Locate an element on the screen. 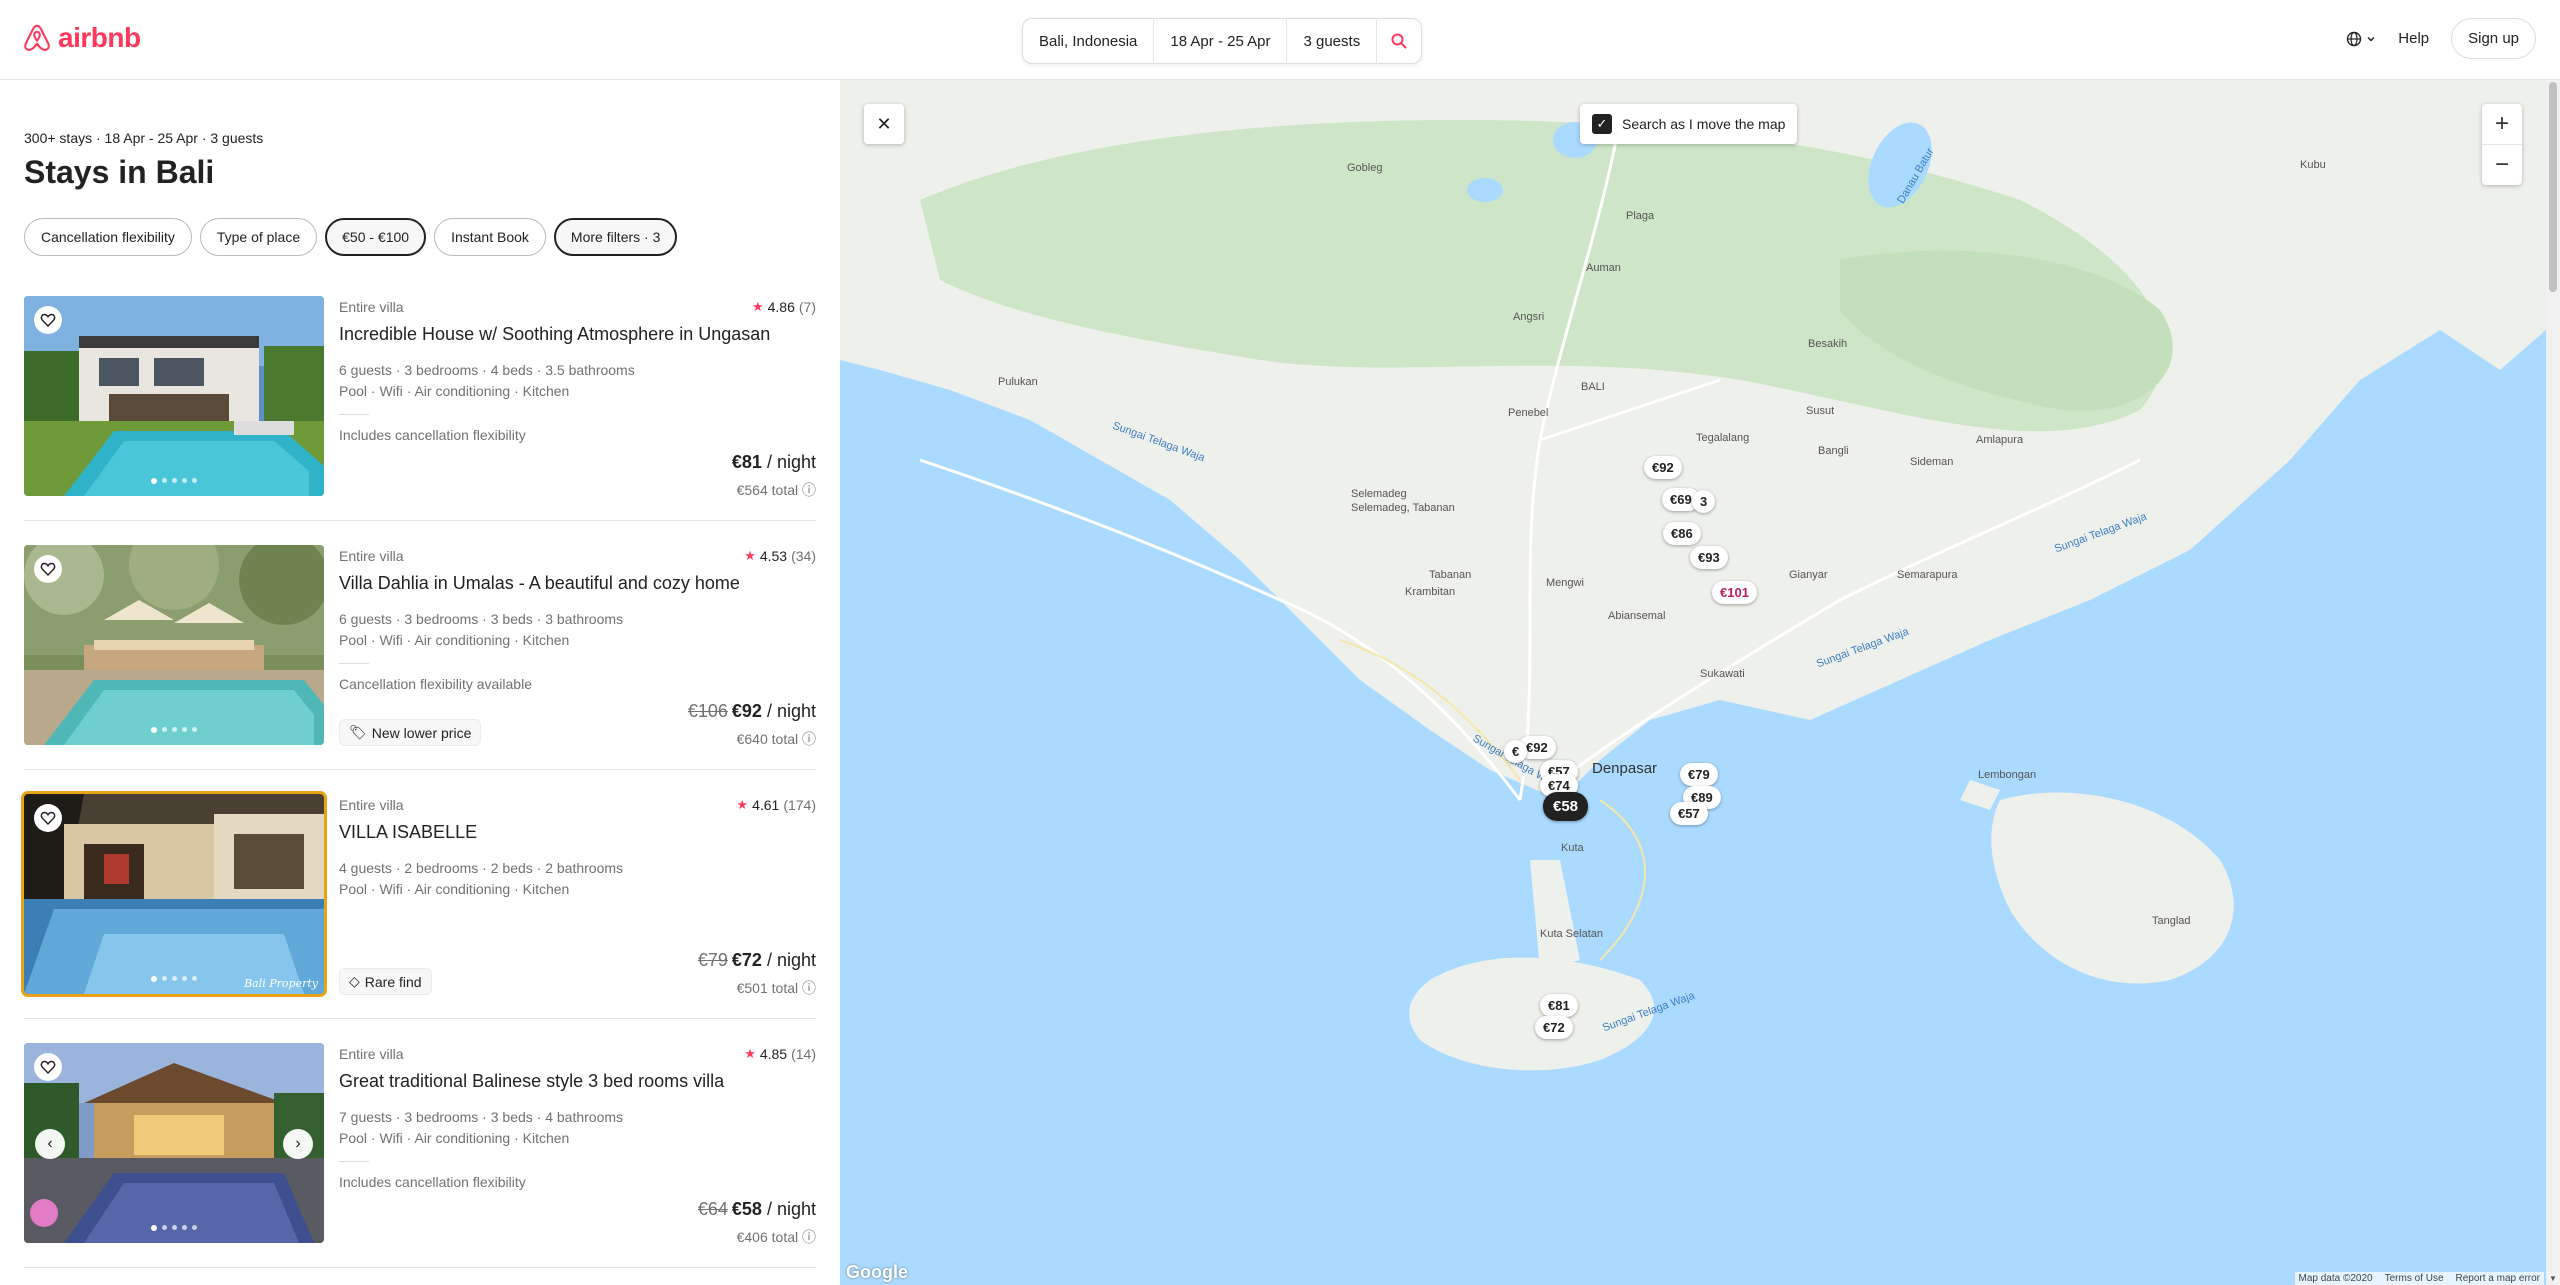  listing-title: VILLA ISABELLE is located at coordinates (408, 832).